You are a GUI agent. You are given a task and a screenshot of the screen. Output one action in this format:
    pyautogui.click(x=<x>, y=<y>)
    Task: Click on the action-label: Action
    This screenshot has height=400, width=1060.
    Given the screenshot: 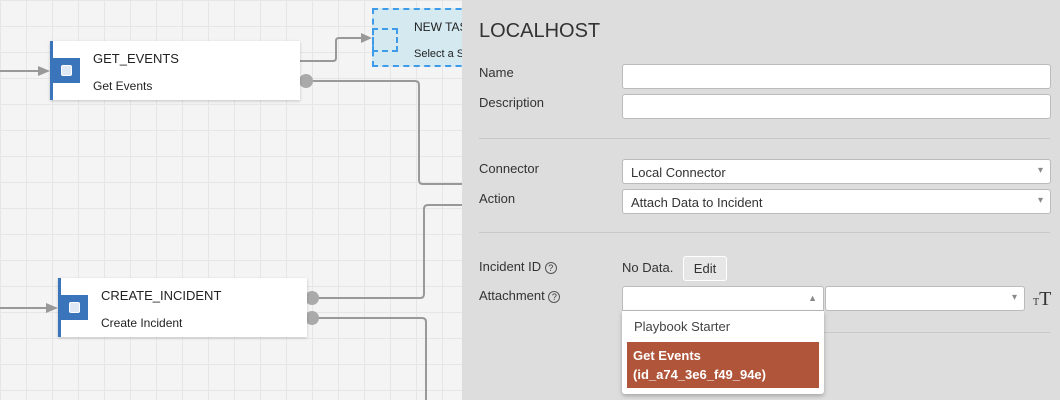 What is the action you would take?
    pyautogui.click(x=497, y=198)
    